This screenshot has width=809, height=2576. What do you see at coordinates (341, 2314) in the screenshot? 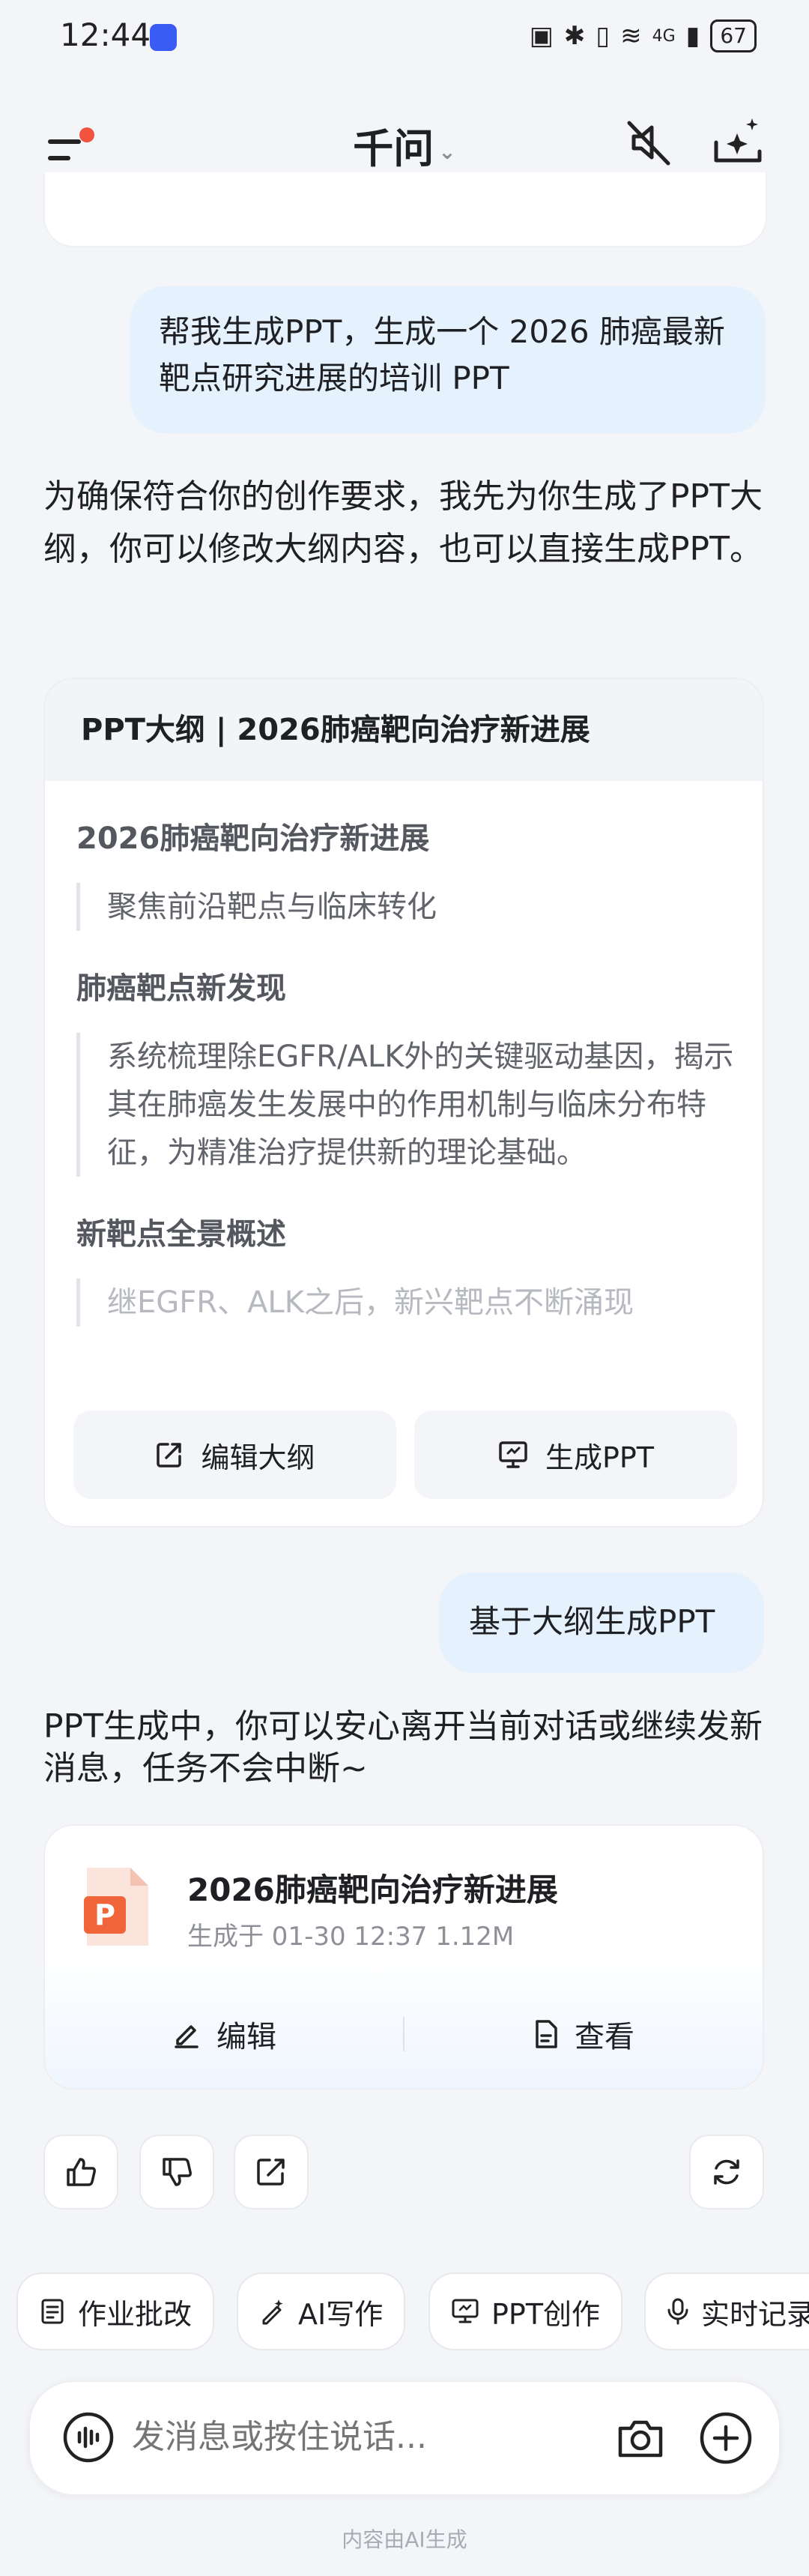
I see `chip-label: AI写作` at bounding box center [341, 2314].